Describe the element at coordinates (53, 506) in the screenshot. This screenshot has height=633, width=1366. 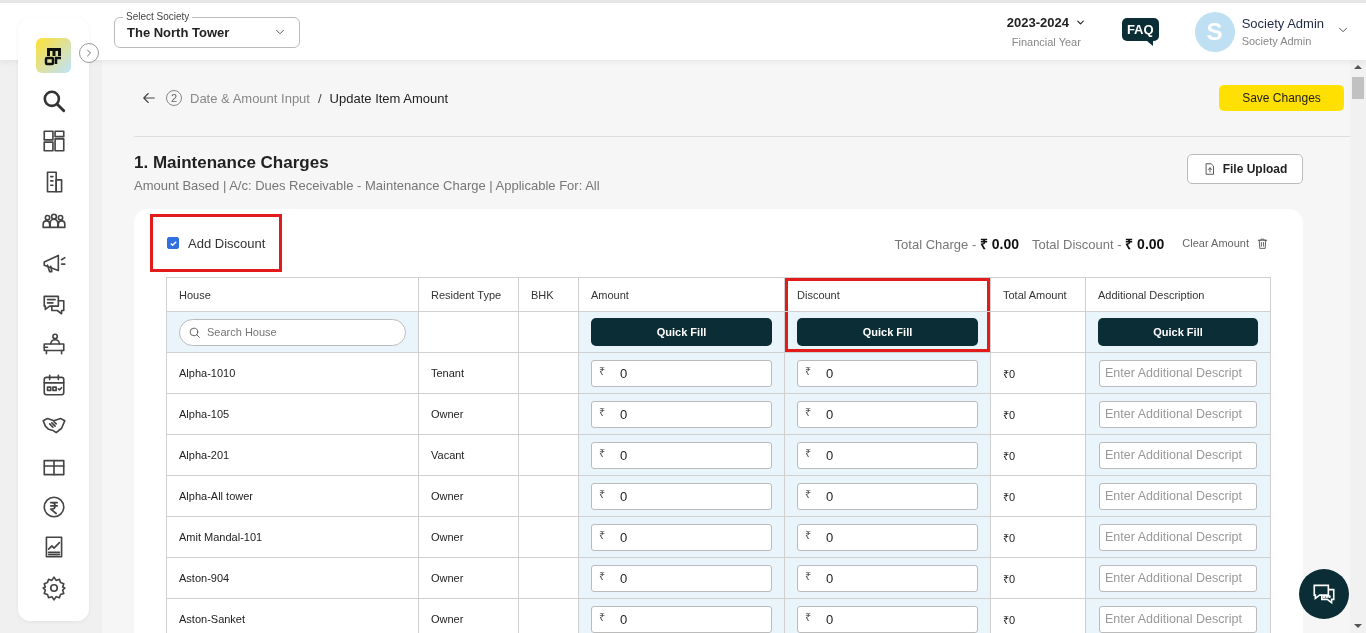
I see `rupee-coin-icon` at that location.